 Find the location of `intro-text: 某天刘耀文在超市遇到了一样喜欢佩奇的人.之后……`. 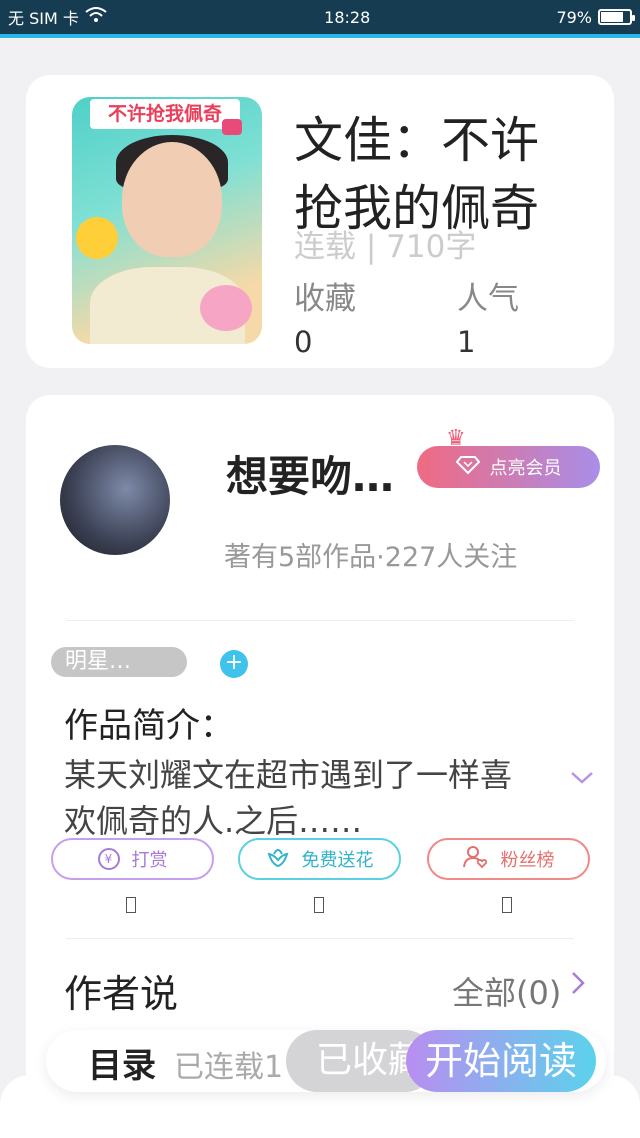

intro-text: 某天刘耀文在超市遇到了一样喜欢佩奇的人.之后…… is located at coordinates (288, 798).